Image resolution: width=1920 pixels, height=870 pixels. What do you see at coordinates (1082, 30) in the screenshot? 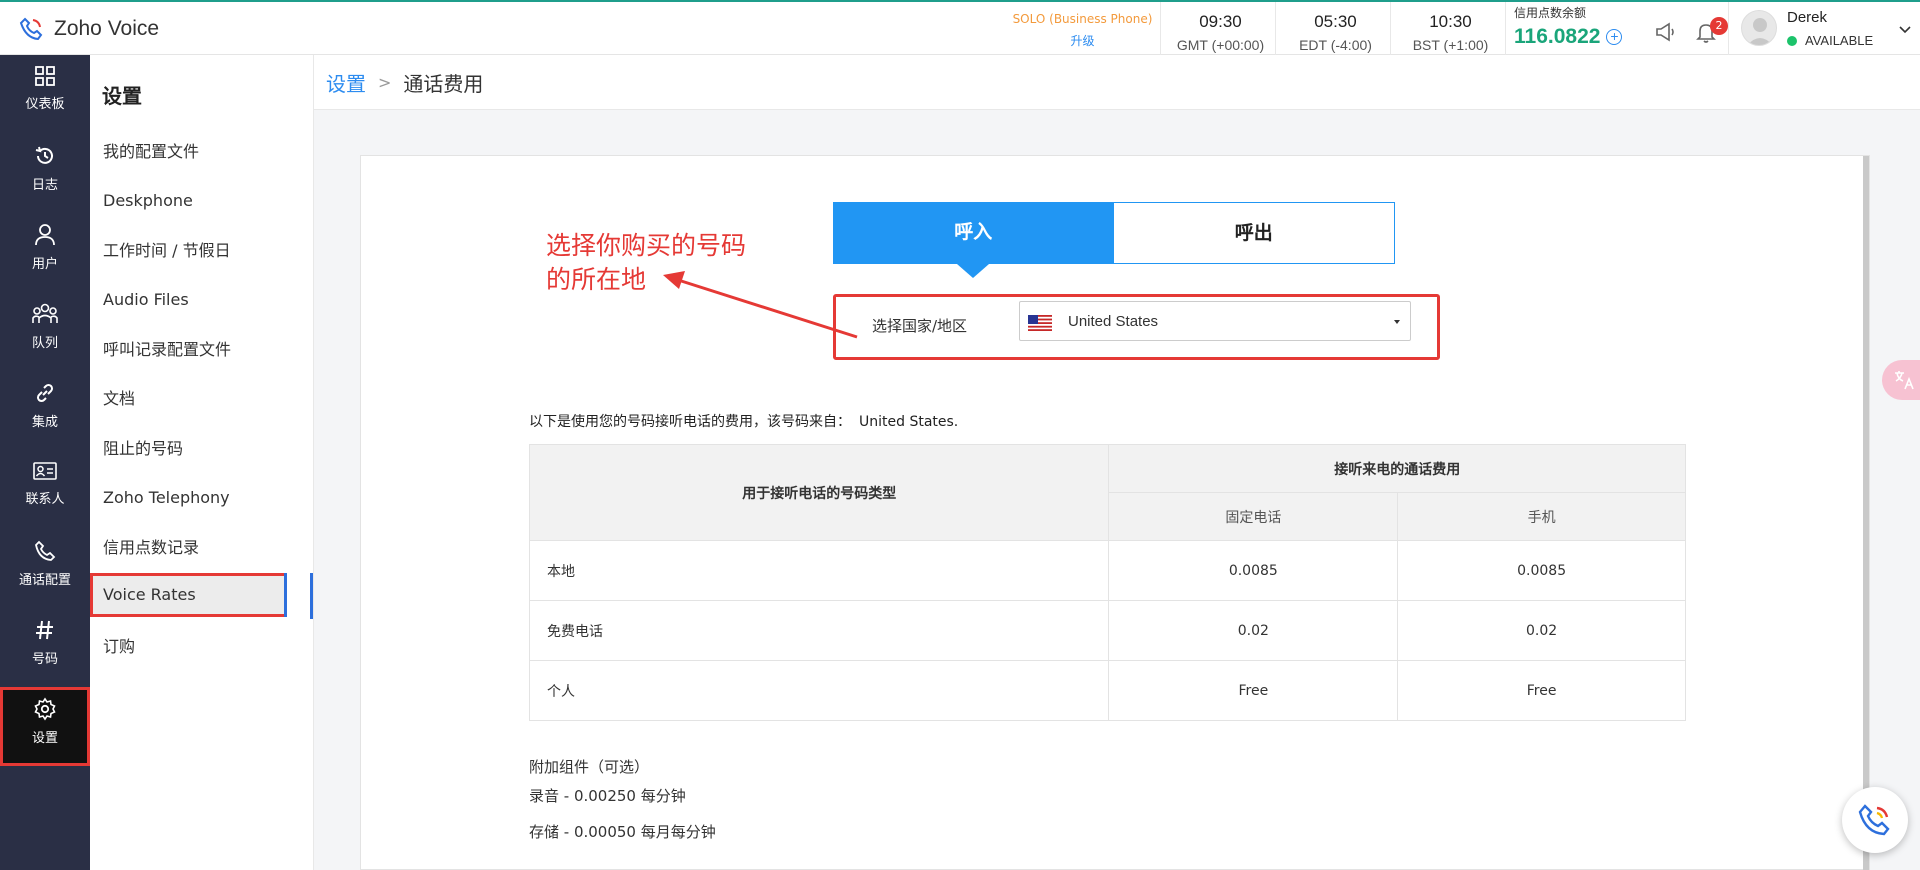
I see `plan-info: SOLO (Business Phone) 升级` at bounding box center [1082, 30].